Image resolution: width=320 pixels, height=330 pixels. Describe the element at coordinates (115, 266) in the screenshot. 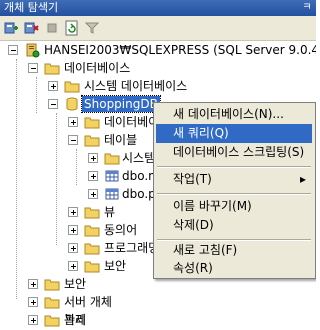

I see `db-security-label: 보안` at that location.